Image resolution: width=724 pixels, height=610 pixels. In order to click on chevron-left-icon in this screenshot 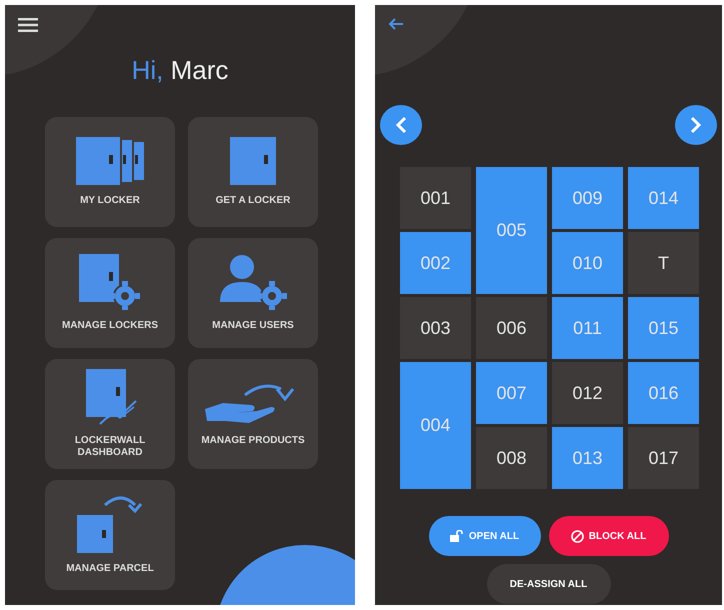, I will do `click(401, 125)`.